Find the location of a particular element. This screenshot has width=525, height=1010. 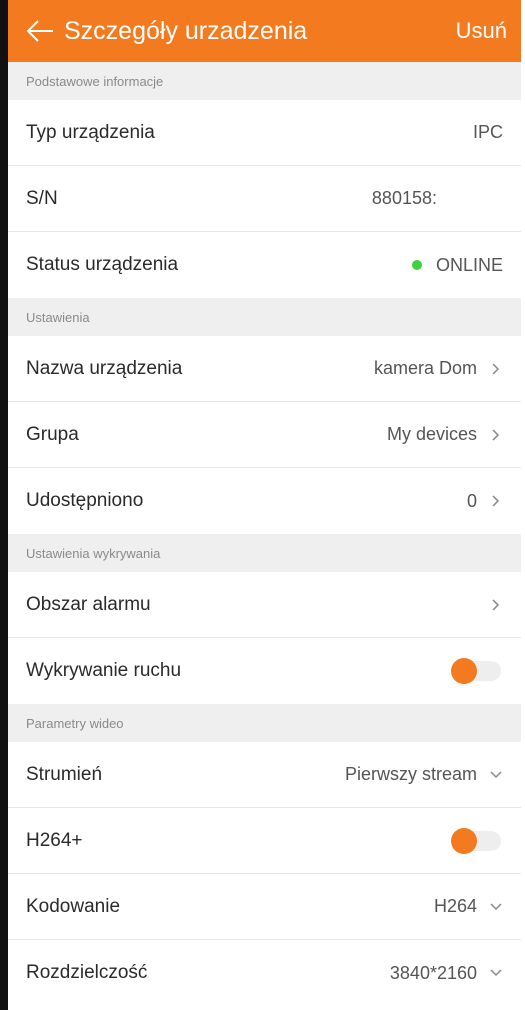

arrow-left-icon is located at coordinates (39, 31).